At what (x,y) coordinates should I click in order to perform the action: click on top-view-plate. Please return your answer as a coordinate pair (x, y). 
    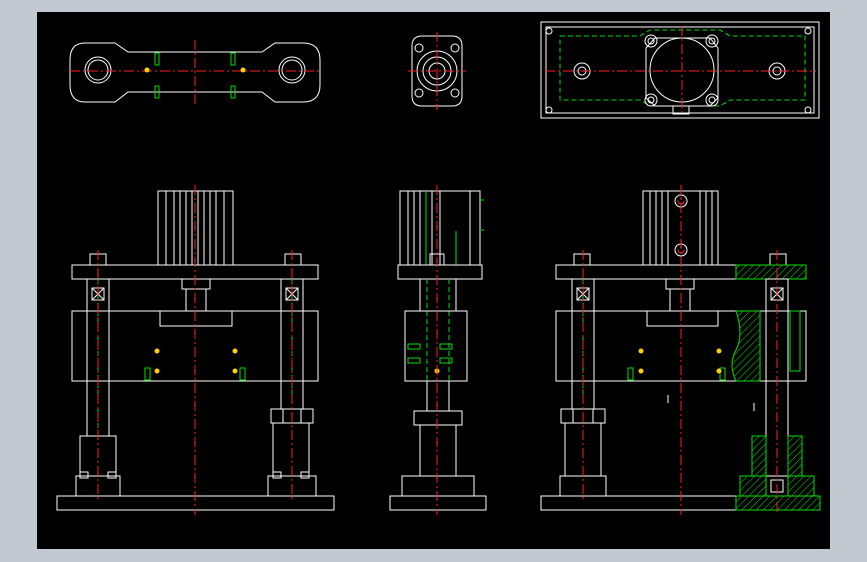
    Looking at the image, I should click on (195, 72).